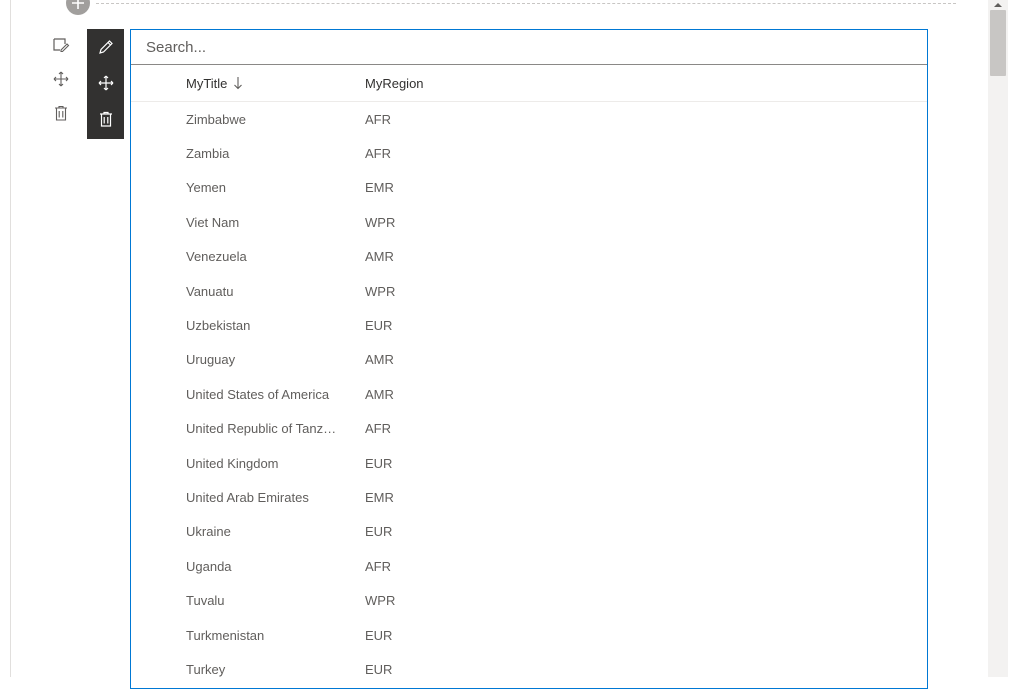  Describe the element at coordinates (205, 601) in the screenshot. I see `cell-mytitle: Tuvalu` at that location.